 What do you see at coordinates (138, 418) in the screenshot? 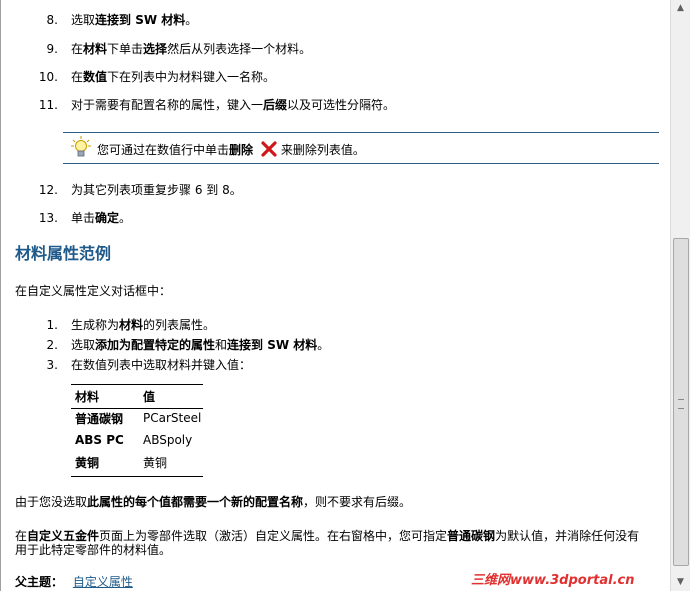
I see `table-row: 普通碳钢 PCarSteel` at bounding box center [138, 418].